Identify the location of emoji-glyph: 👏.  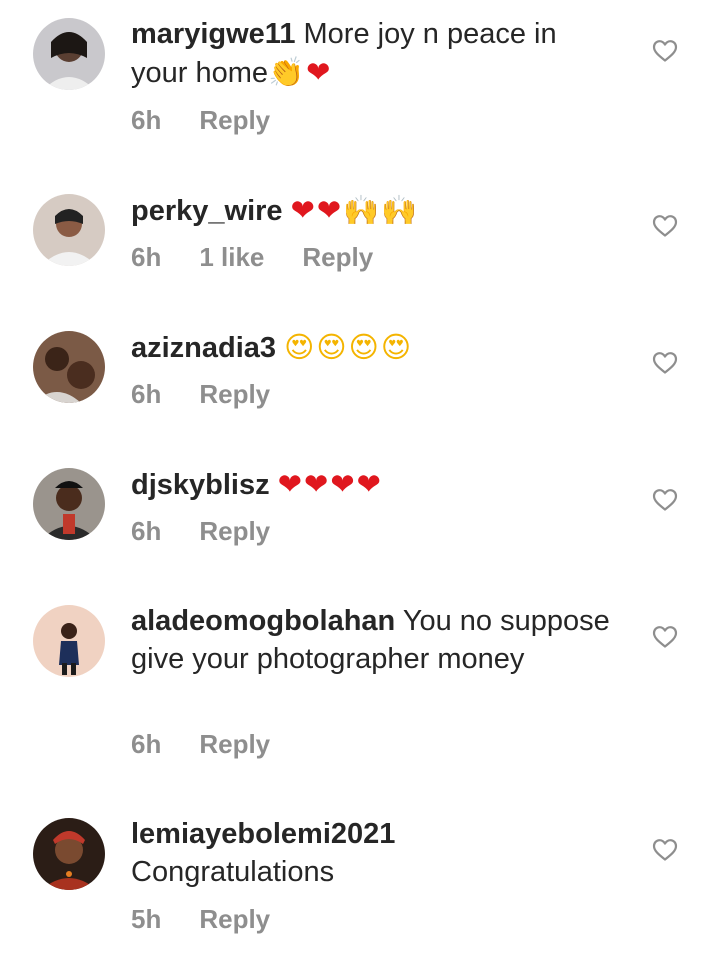
(287, 72).